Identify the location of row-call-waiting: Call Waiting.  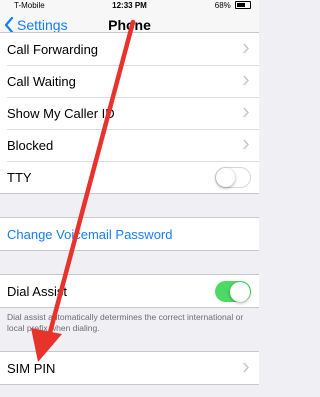
(129, 81).